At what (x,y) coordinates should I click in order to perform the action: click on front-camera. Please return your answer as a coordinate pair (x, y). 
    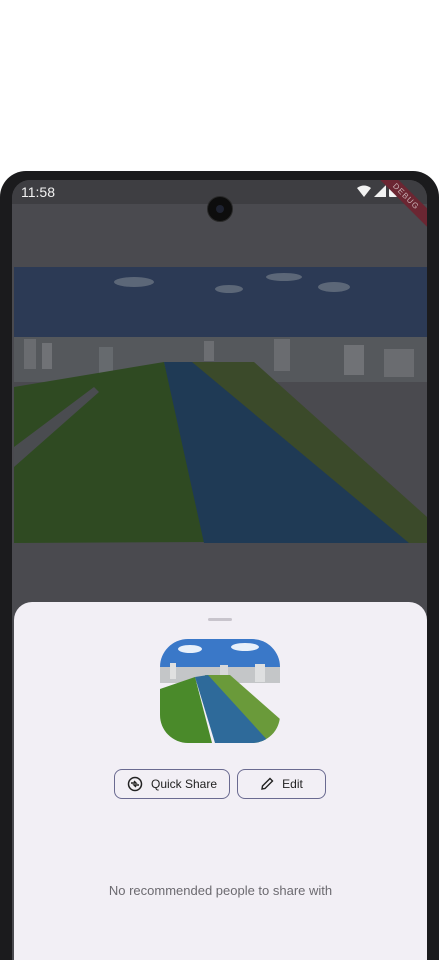
    Looking at the image, I should click on (220, 209).